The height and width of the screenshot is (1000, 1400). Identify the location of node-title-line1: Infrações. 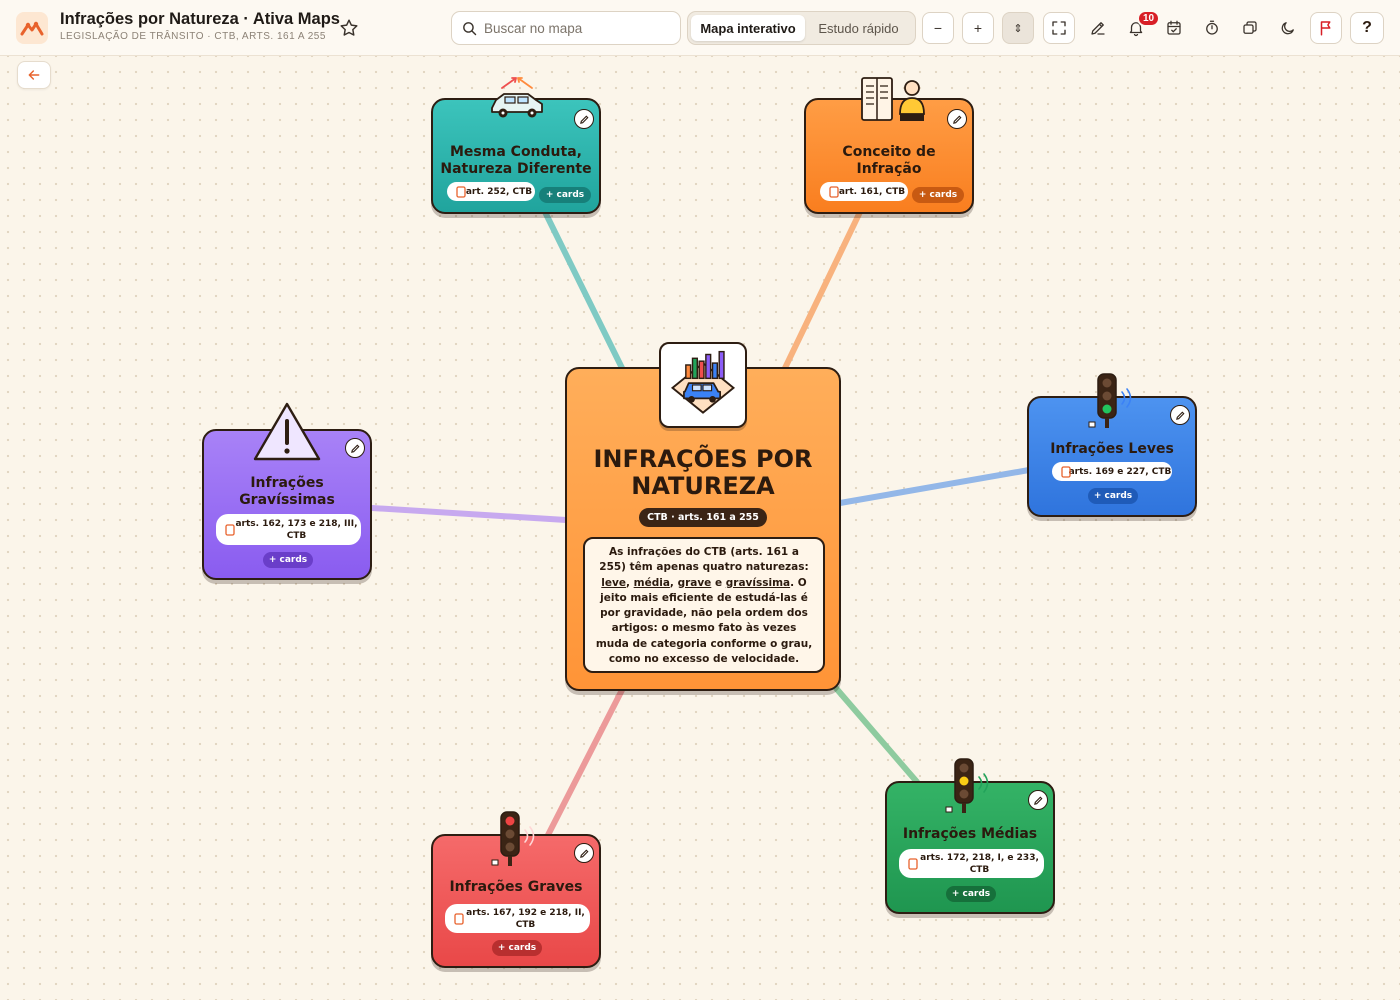
(287, 483).